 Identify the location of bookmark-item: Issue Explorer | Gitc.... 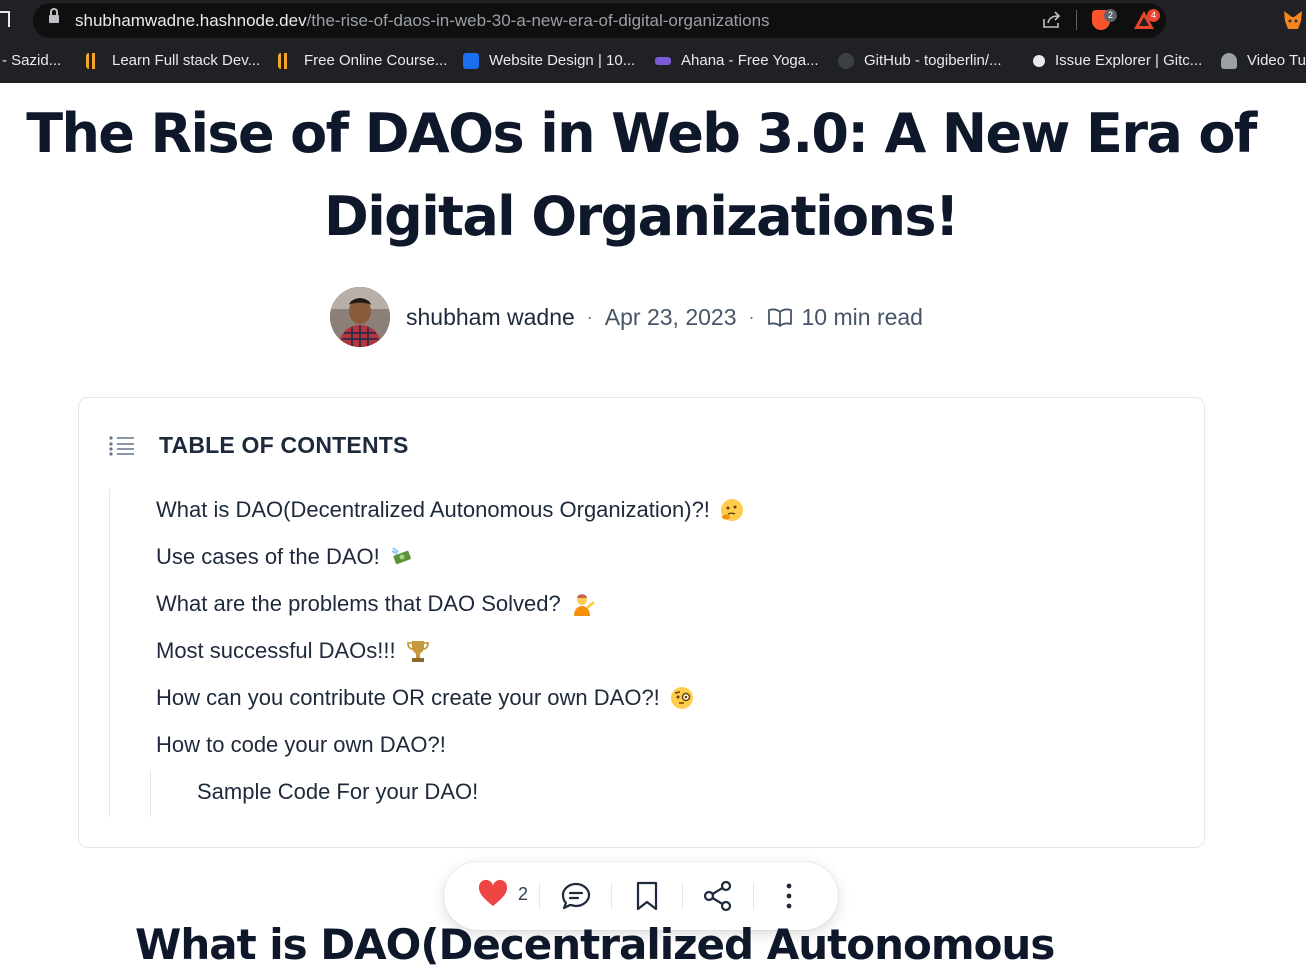
(1117, 60).